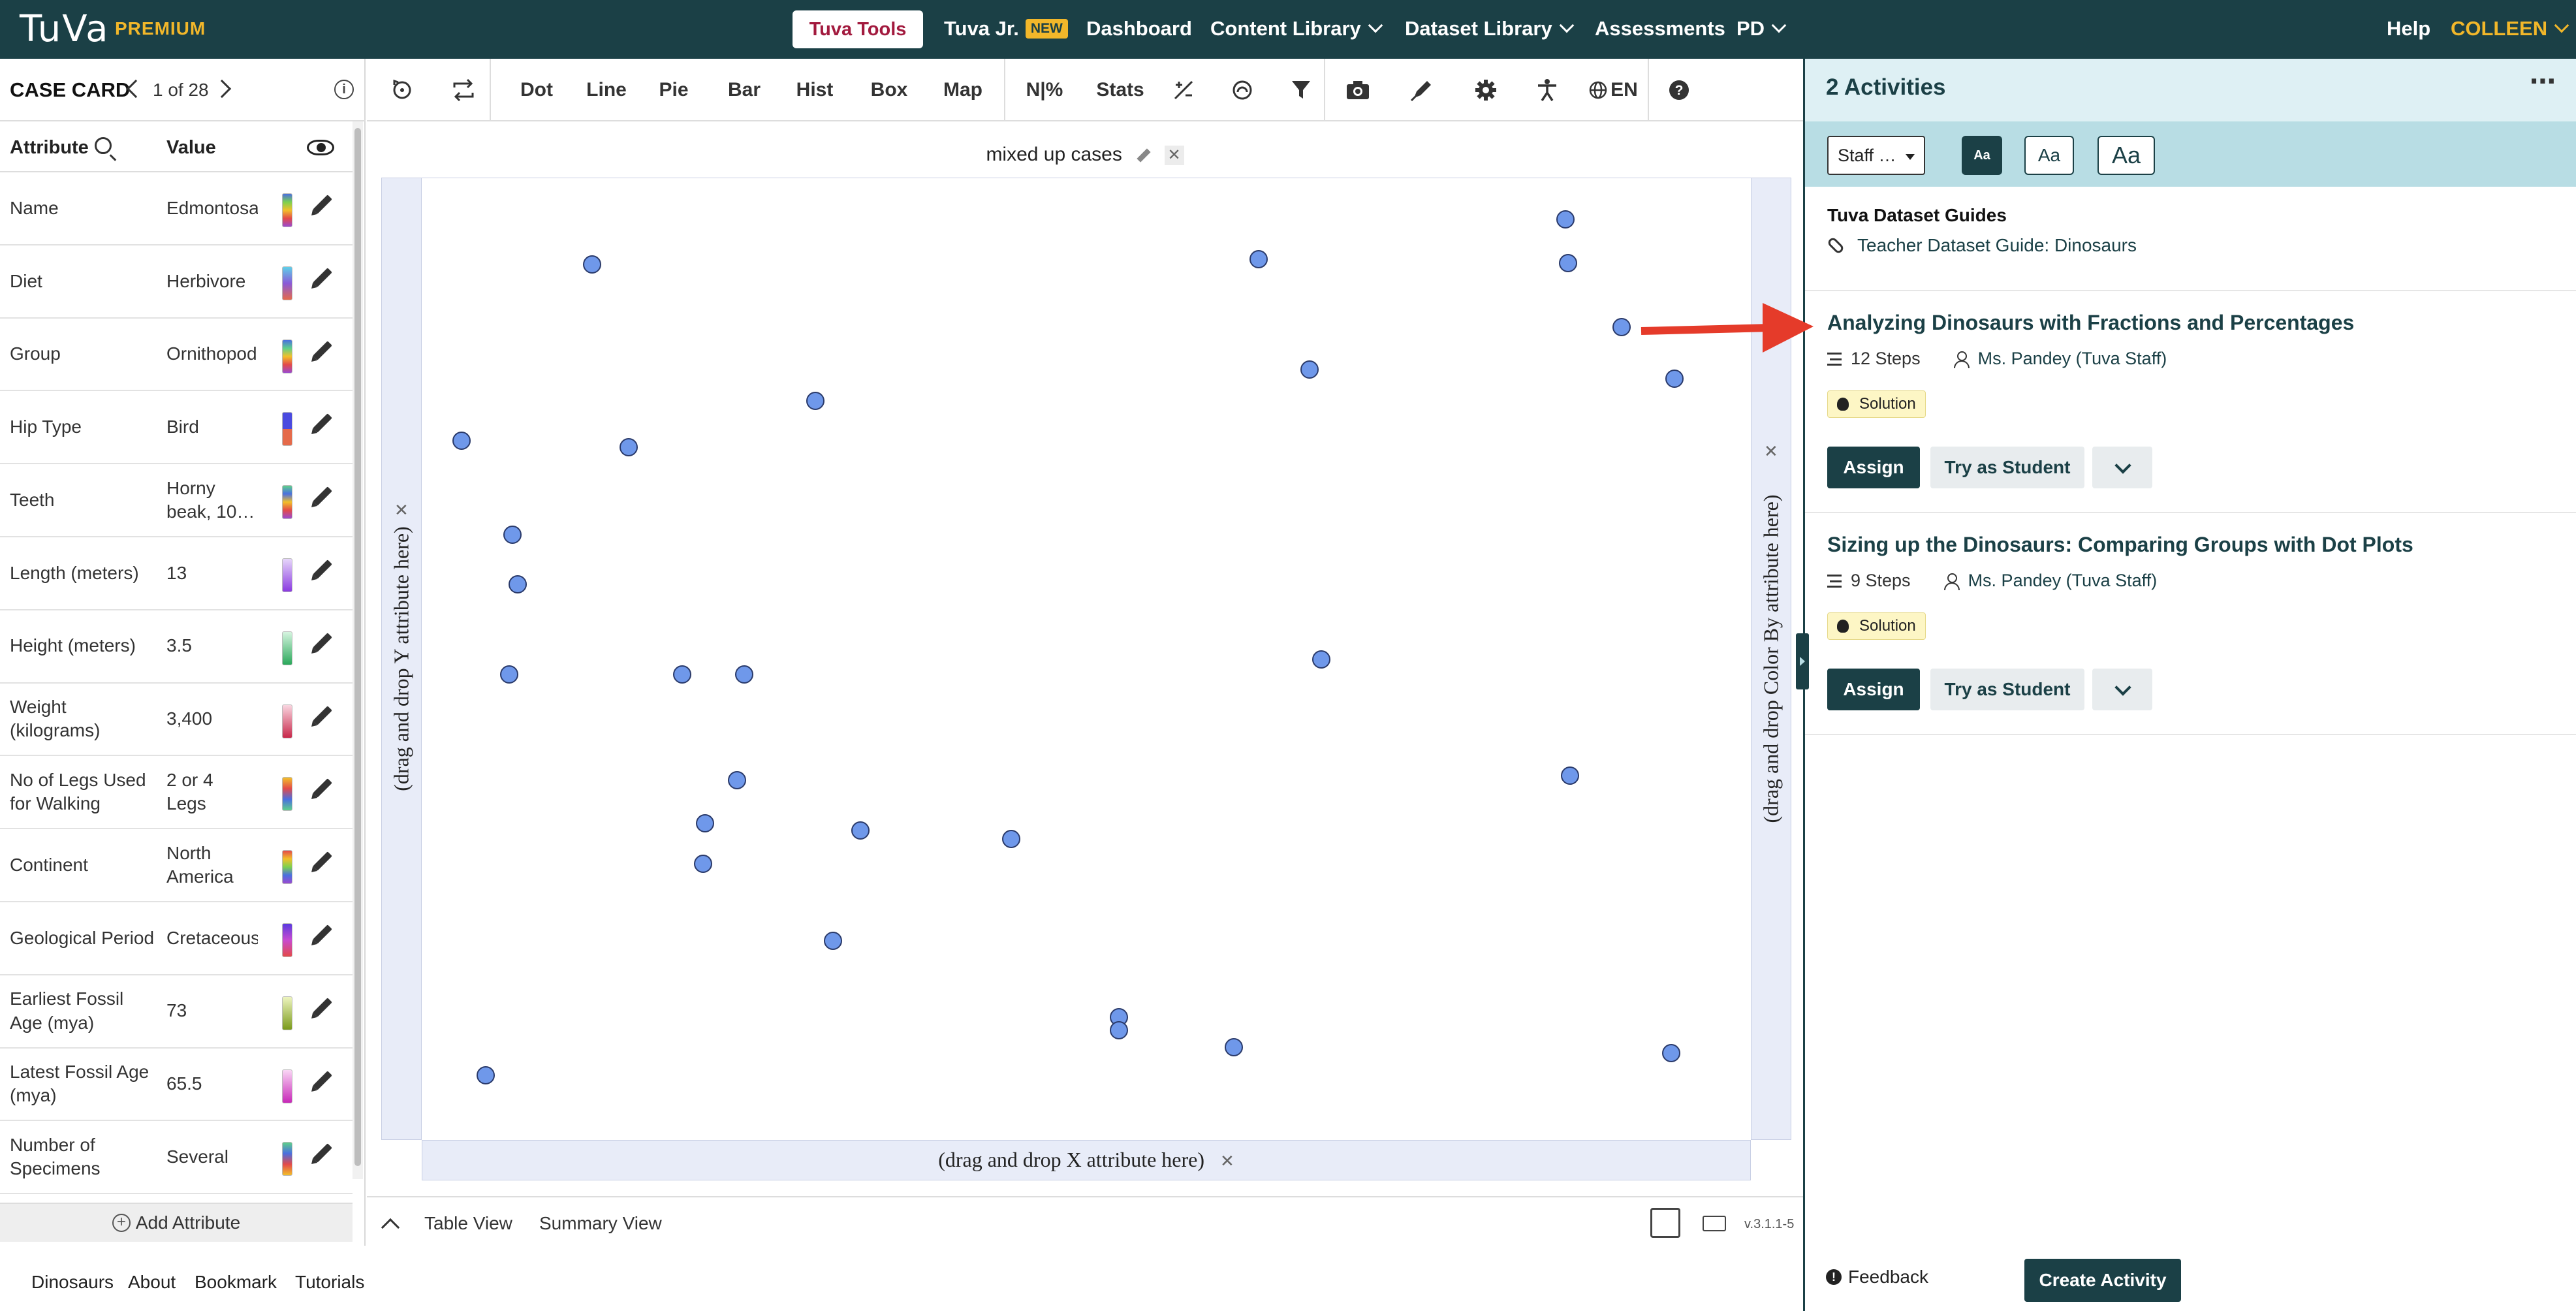 The image size is (2576, 1311). Describe the element at coordinates (468, 1223) in the screenshot. I see `table-view-button: Table View` at that location.